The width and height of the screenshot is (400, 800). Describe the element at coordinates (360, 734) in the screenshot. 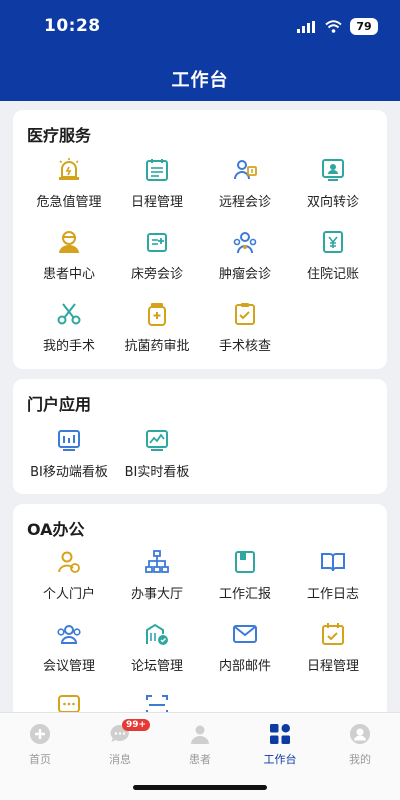

I see `profile-icon` at that location.